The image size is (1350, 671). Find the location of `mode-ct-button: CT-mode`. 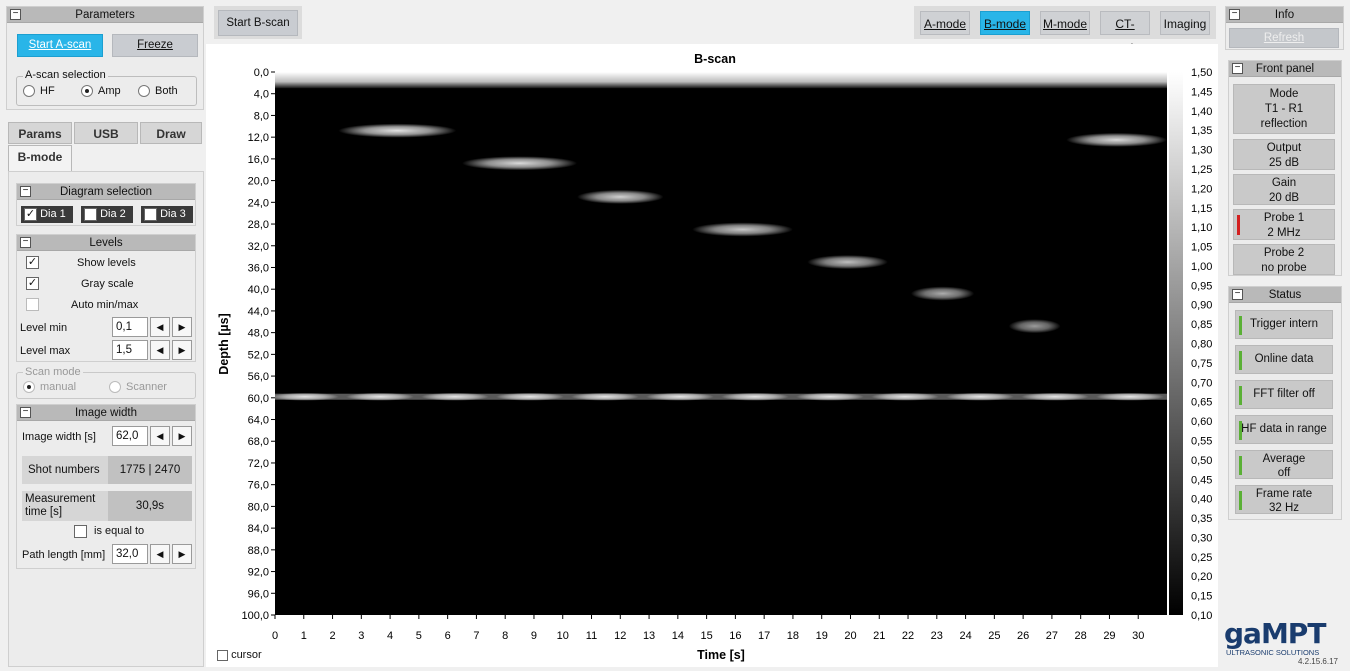

mode-ct-button: CT-mode is located at coordinates (1125, 33).